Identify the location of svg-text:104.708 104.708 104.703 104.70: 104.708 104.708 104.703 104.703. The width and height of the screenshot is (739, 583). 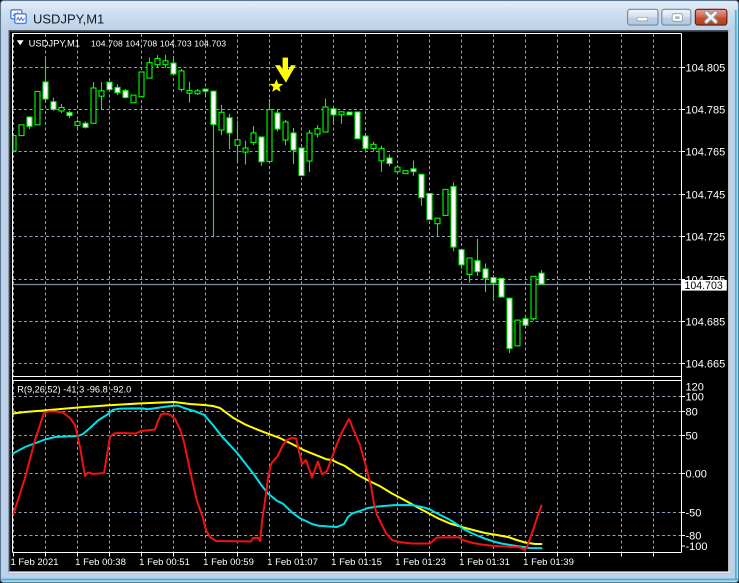
(158, 43).